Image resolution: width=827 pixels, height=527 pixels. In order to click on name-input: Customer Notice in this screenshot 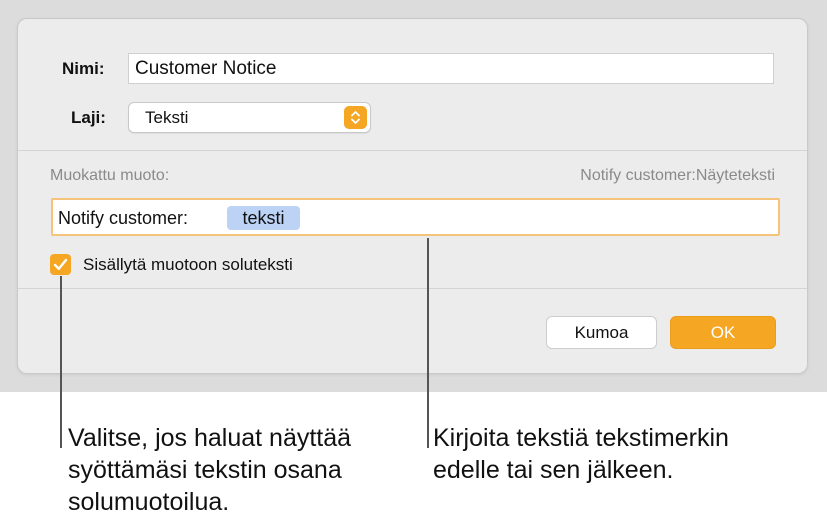, I will do `click(451, 68)`.